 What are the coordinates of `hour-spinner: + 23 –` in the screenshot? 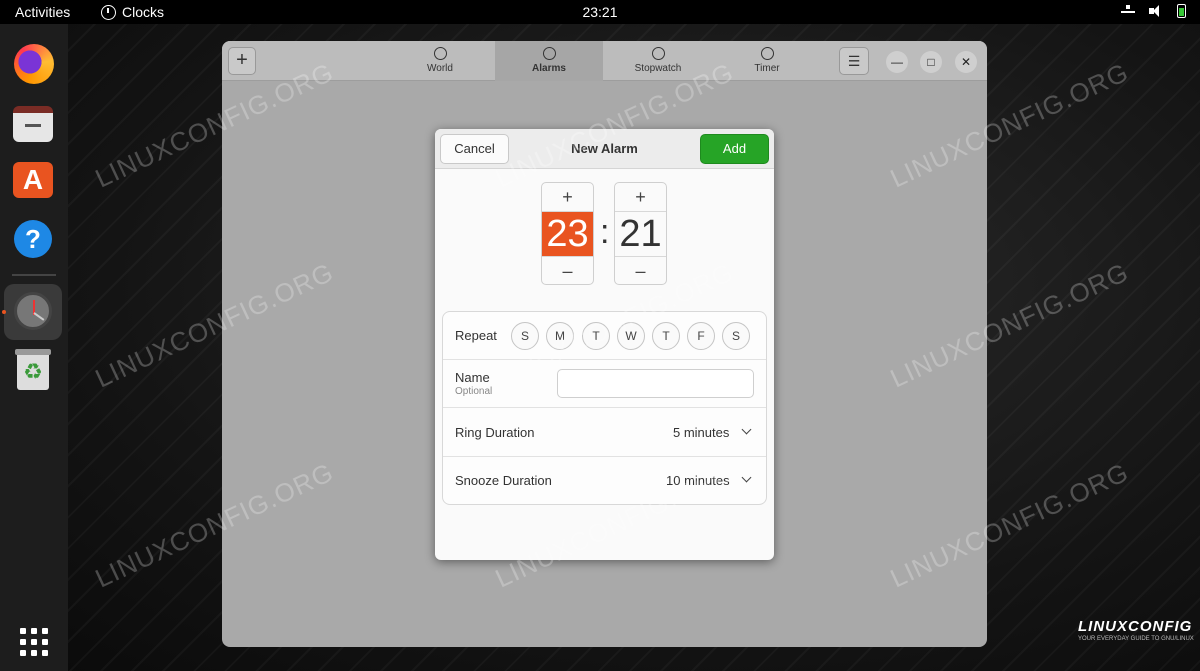 It's located at (567, 233).